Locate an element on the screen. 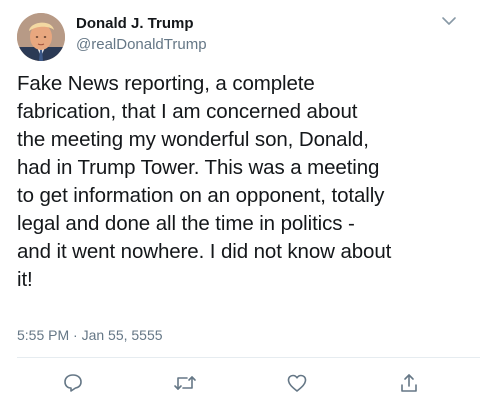 The image size is (480, 410). avatar is located at coordinates (41, 37).